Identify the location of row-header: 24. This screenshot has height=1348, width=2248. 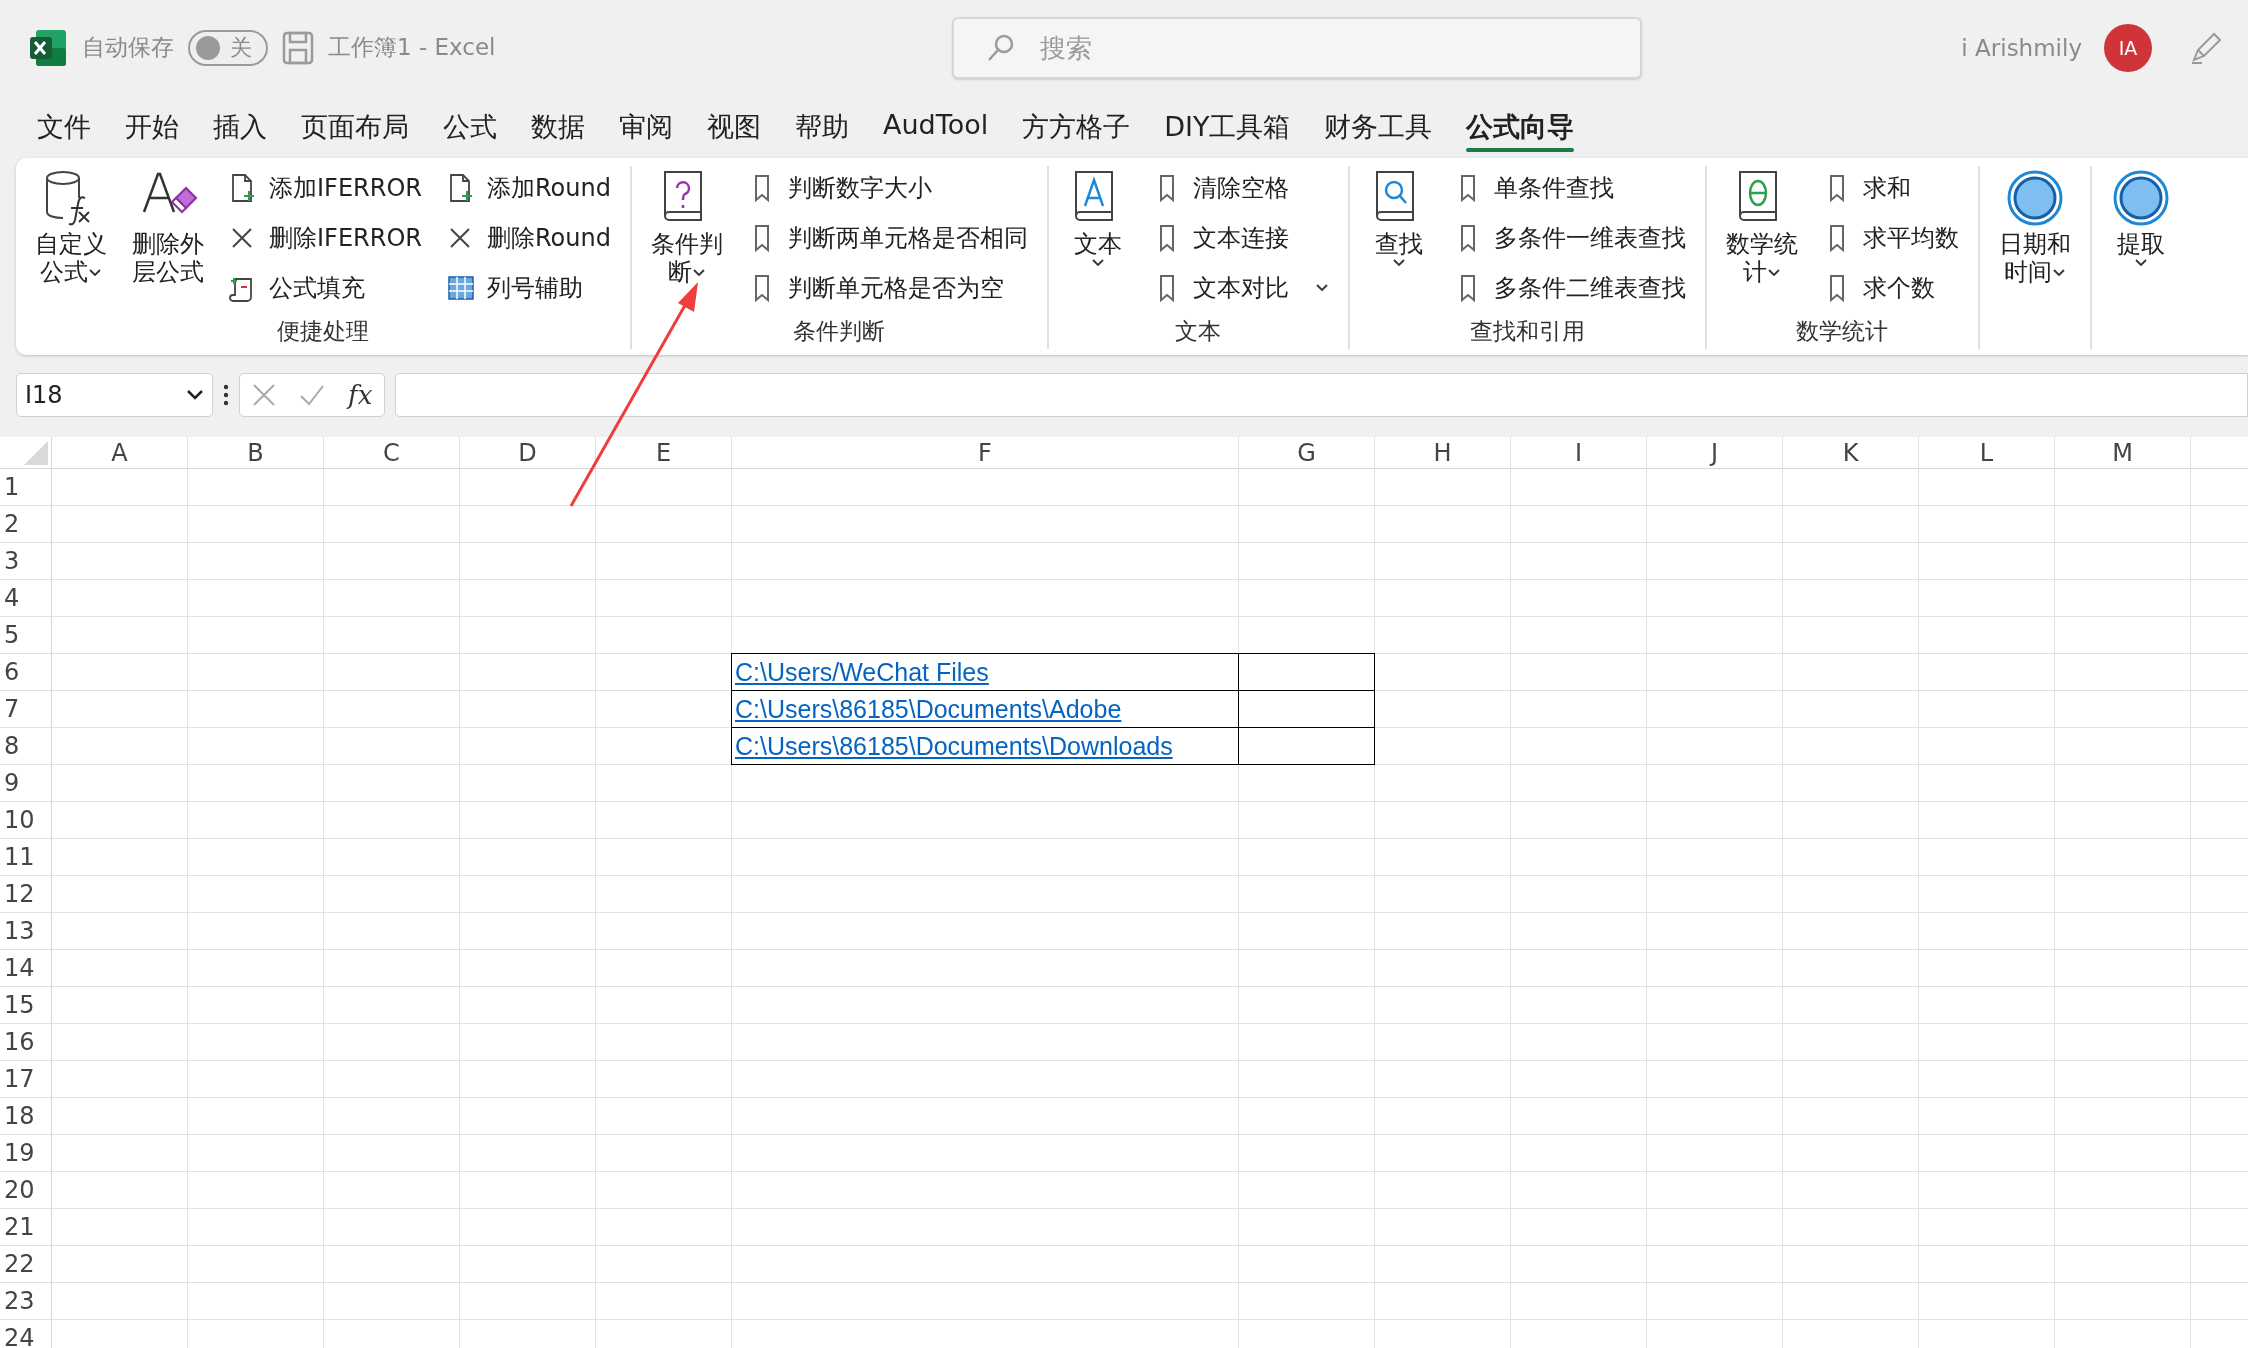
(26, 1334).